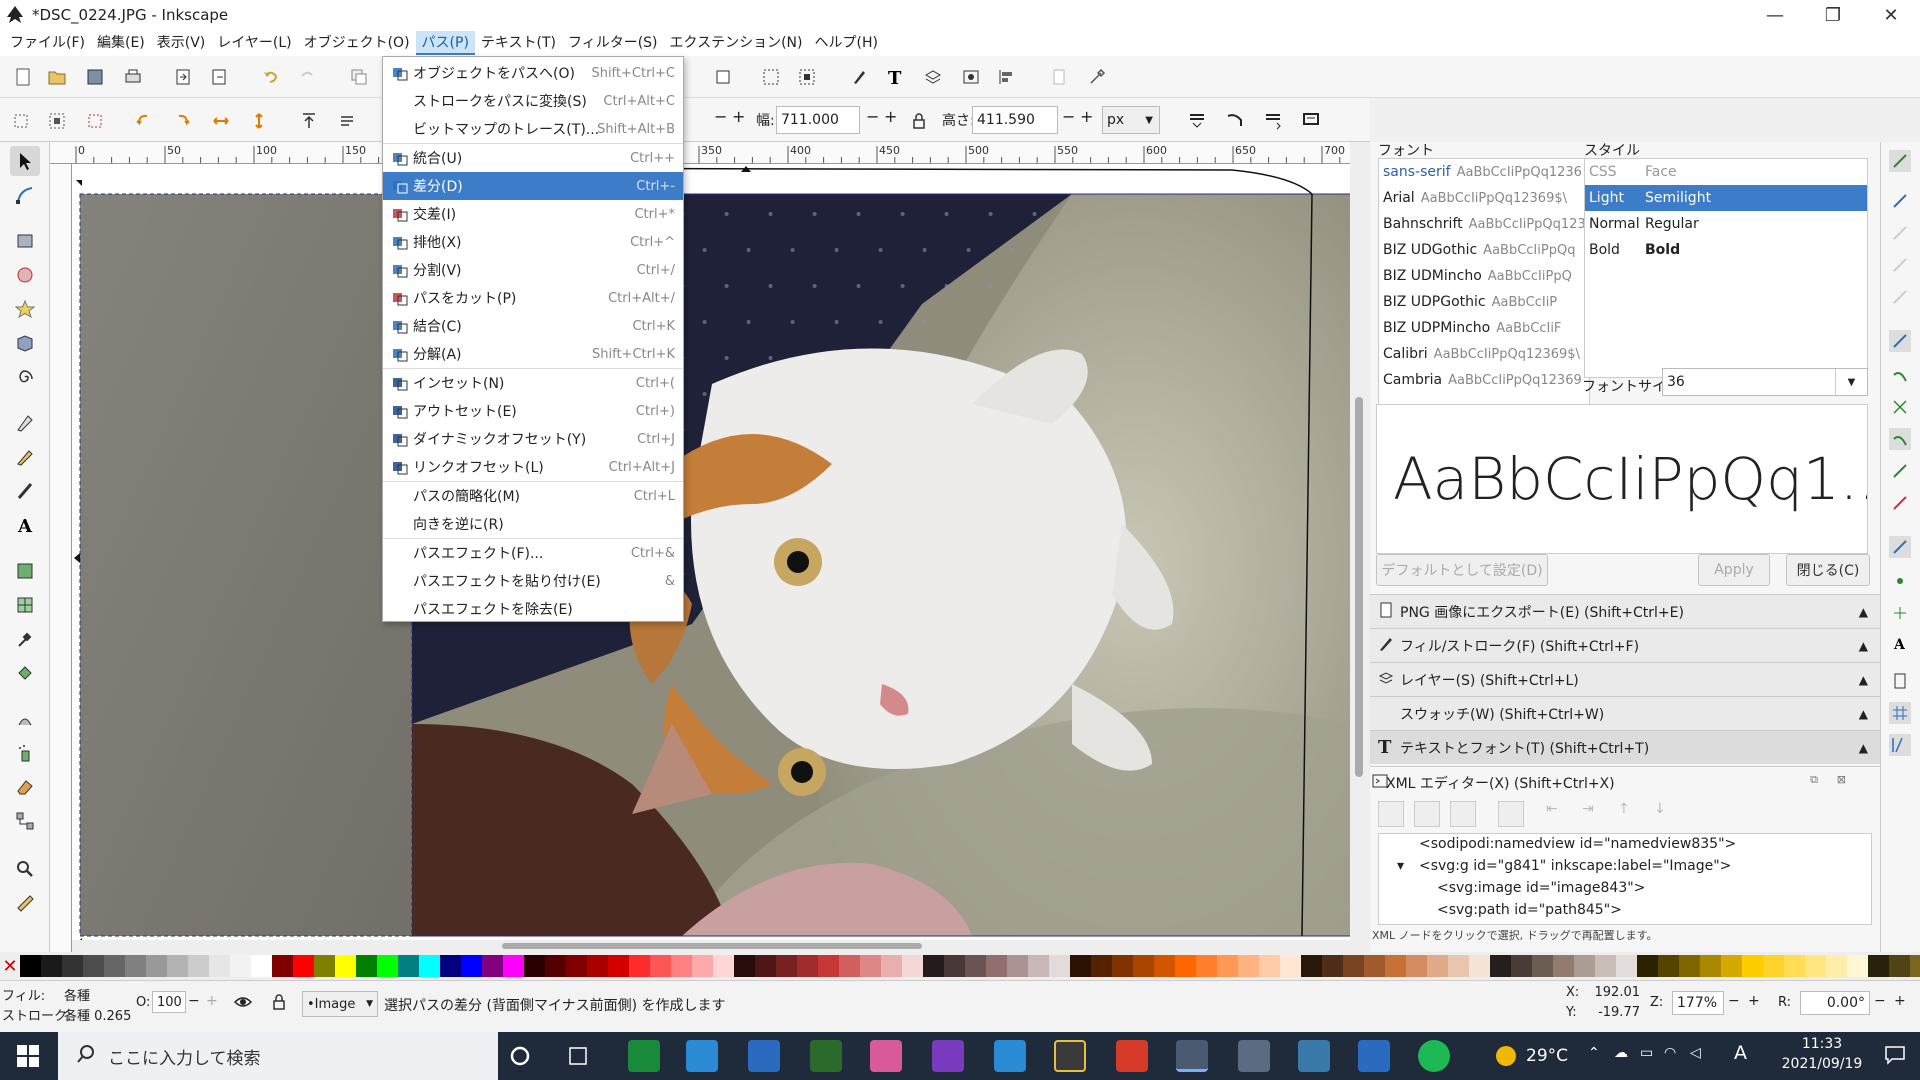  Describe the element at coordinates (1547, 1056) in the screenshot. I see `temperature-text: 29°C` at that location.